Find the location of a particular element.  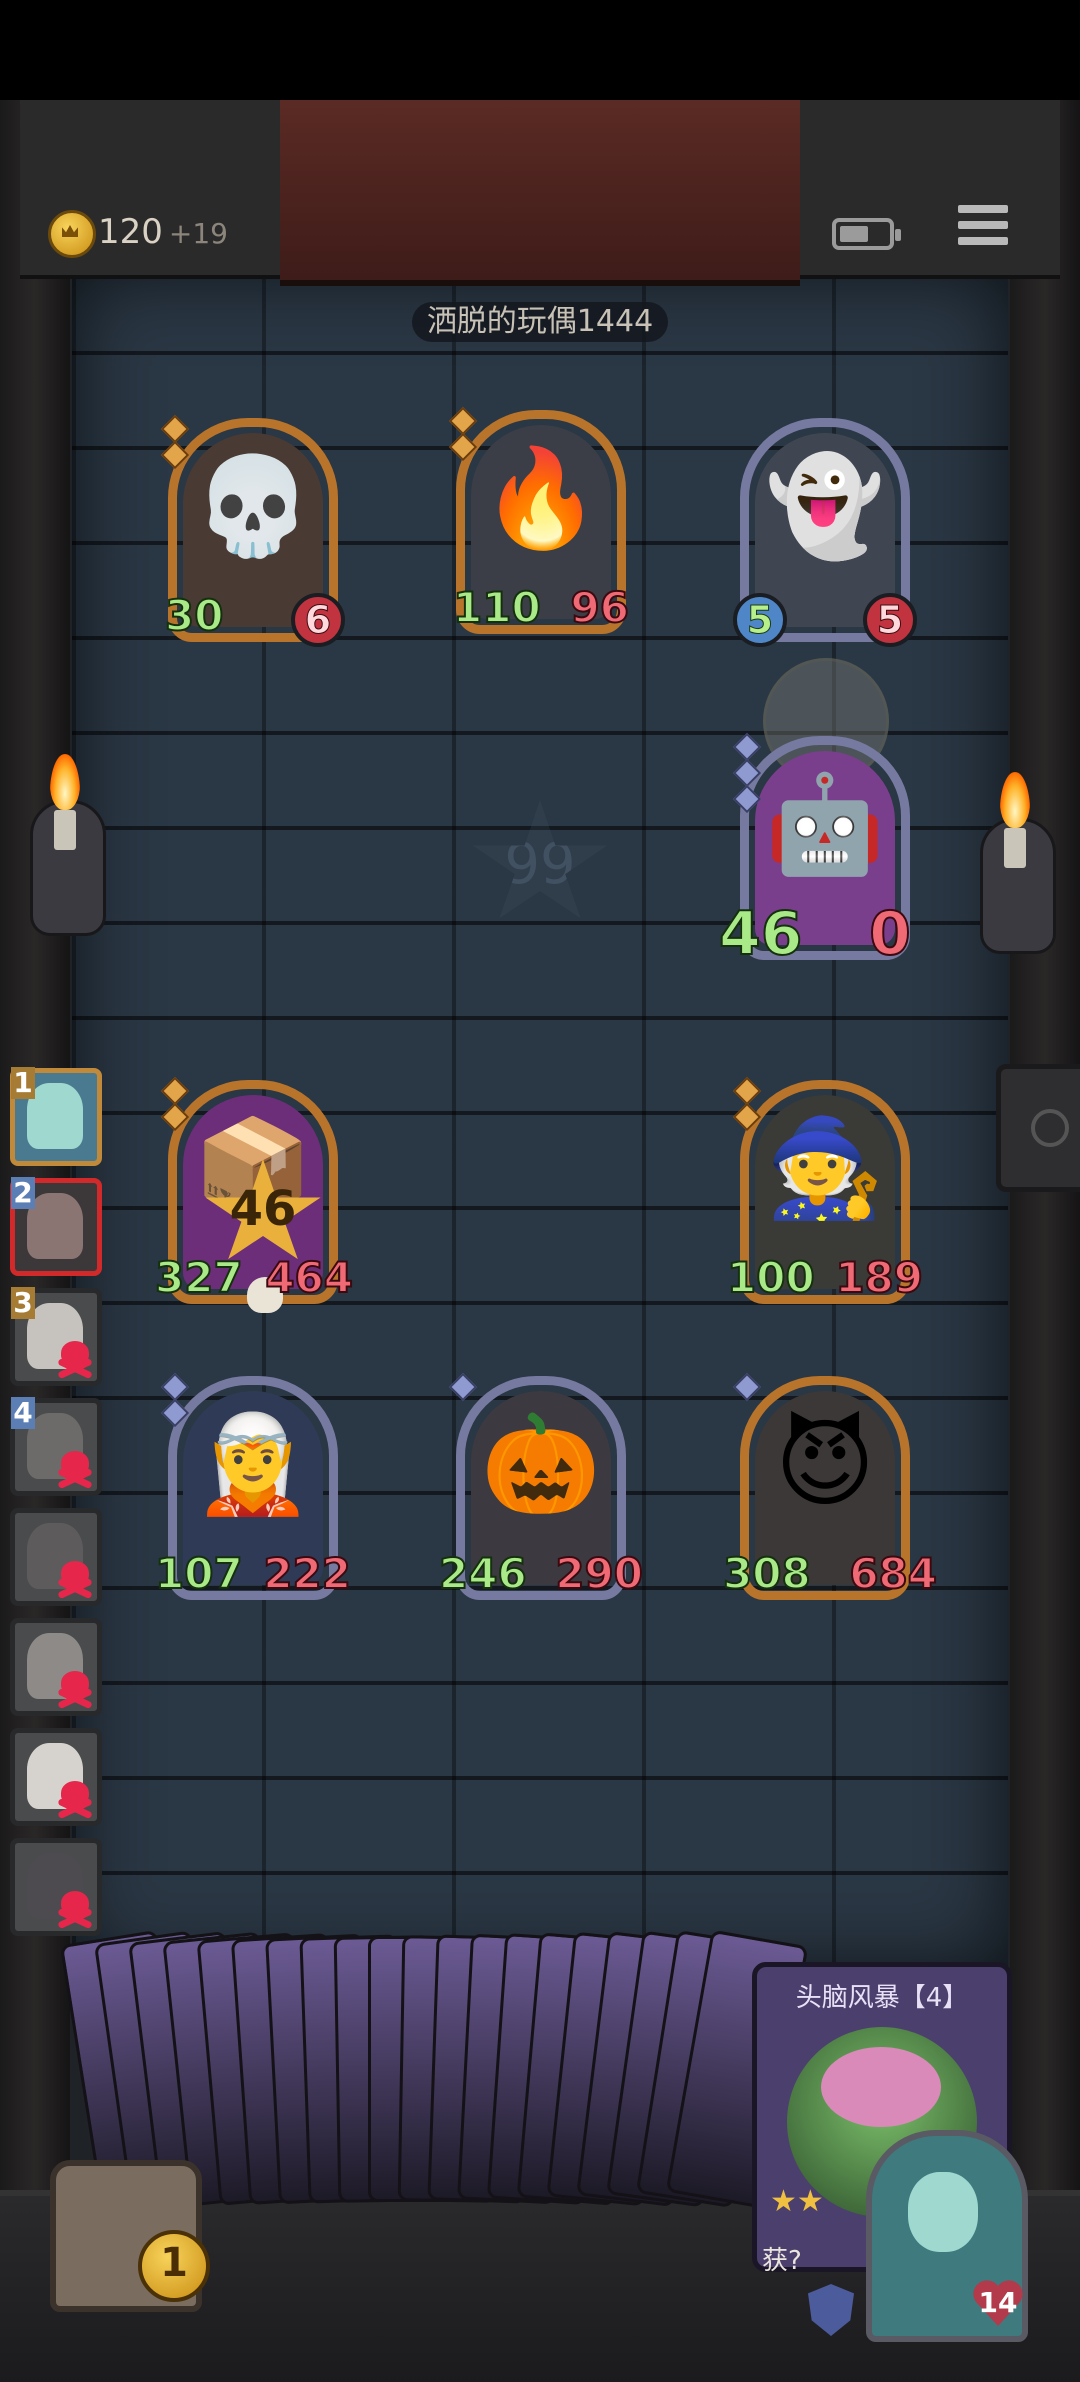

buff-value: 46 is located at coordinates (263, 1209).